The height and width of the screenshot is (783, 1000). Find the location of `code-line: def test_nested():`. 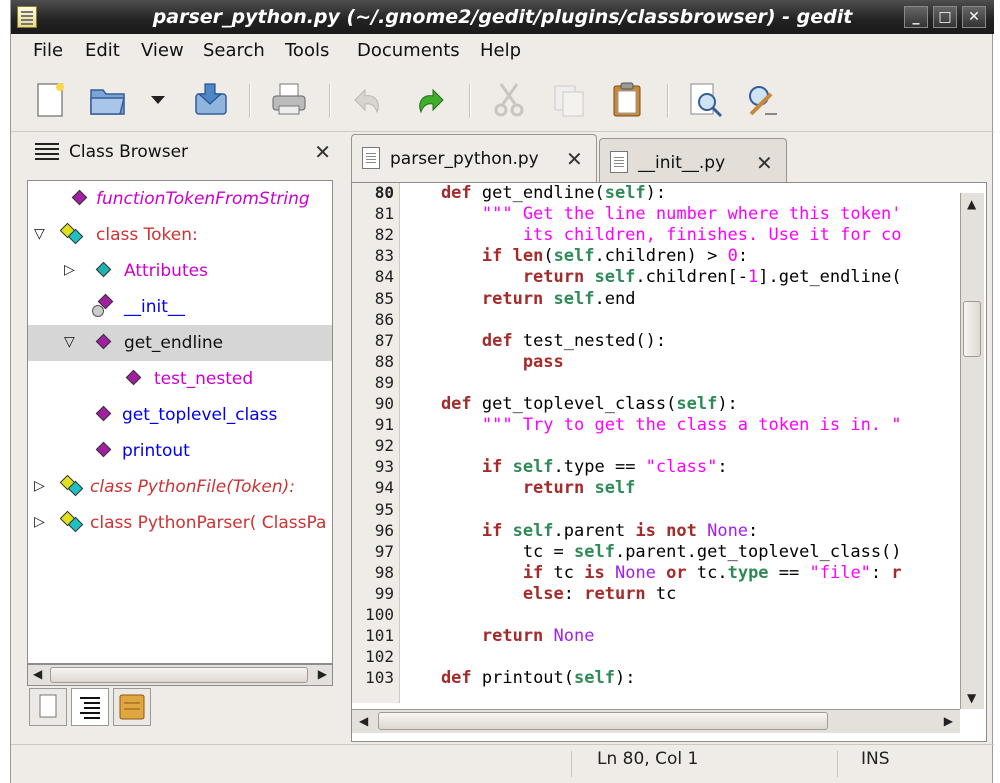

code-line: def test_nested(): is located at coordinates (533, 341).